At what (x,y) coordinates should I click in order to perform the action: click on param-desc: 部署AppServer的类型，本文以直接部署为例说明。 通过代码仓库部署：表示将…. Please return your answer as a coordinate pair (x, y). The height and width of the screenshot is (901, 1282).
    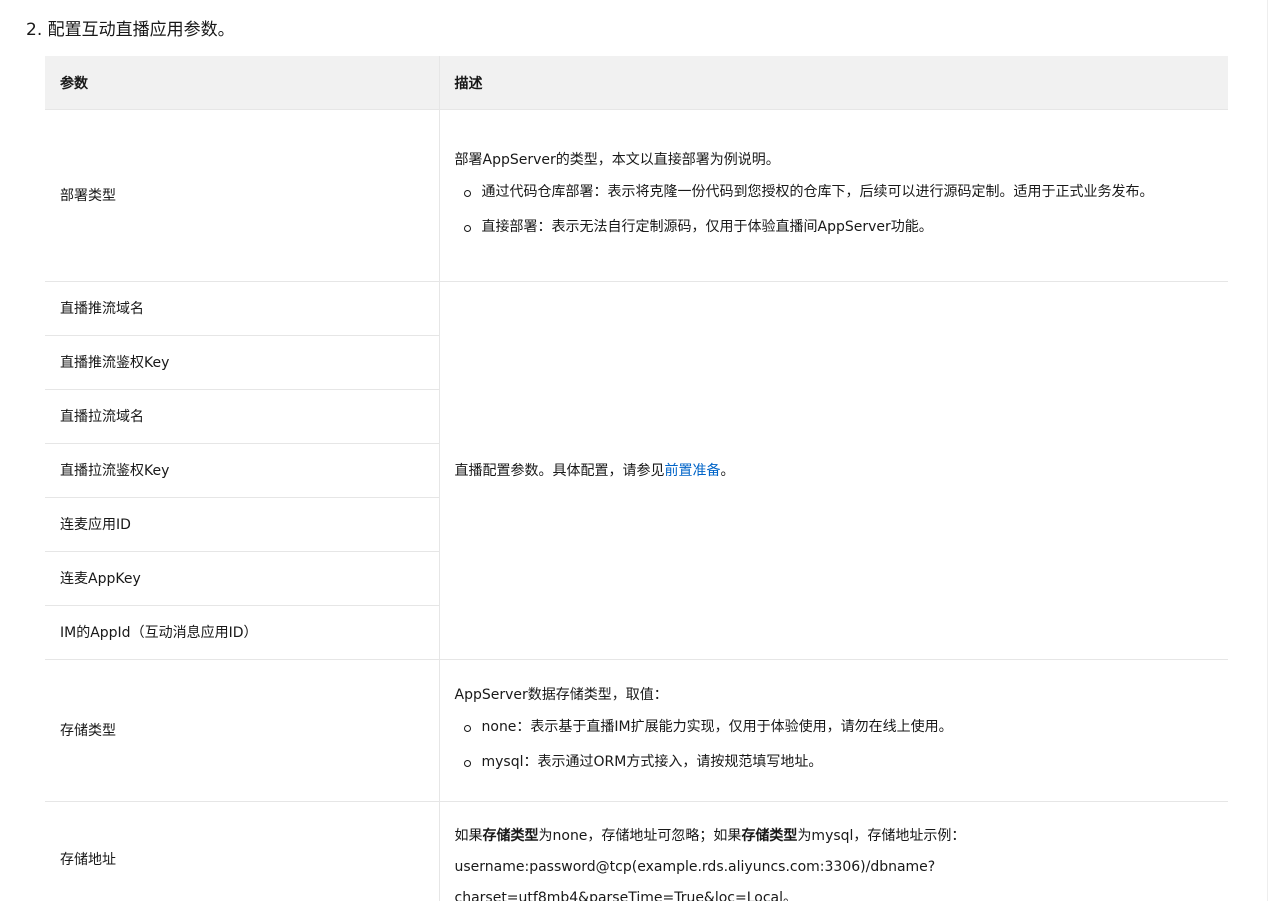
    Looking at the image, I should click on (833, 195).